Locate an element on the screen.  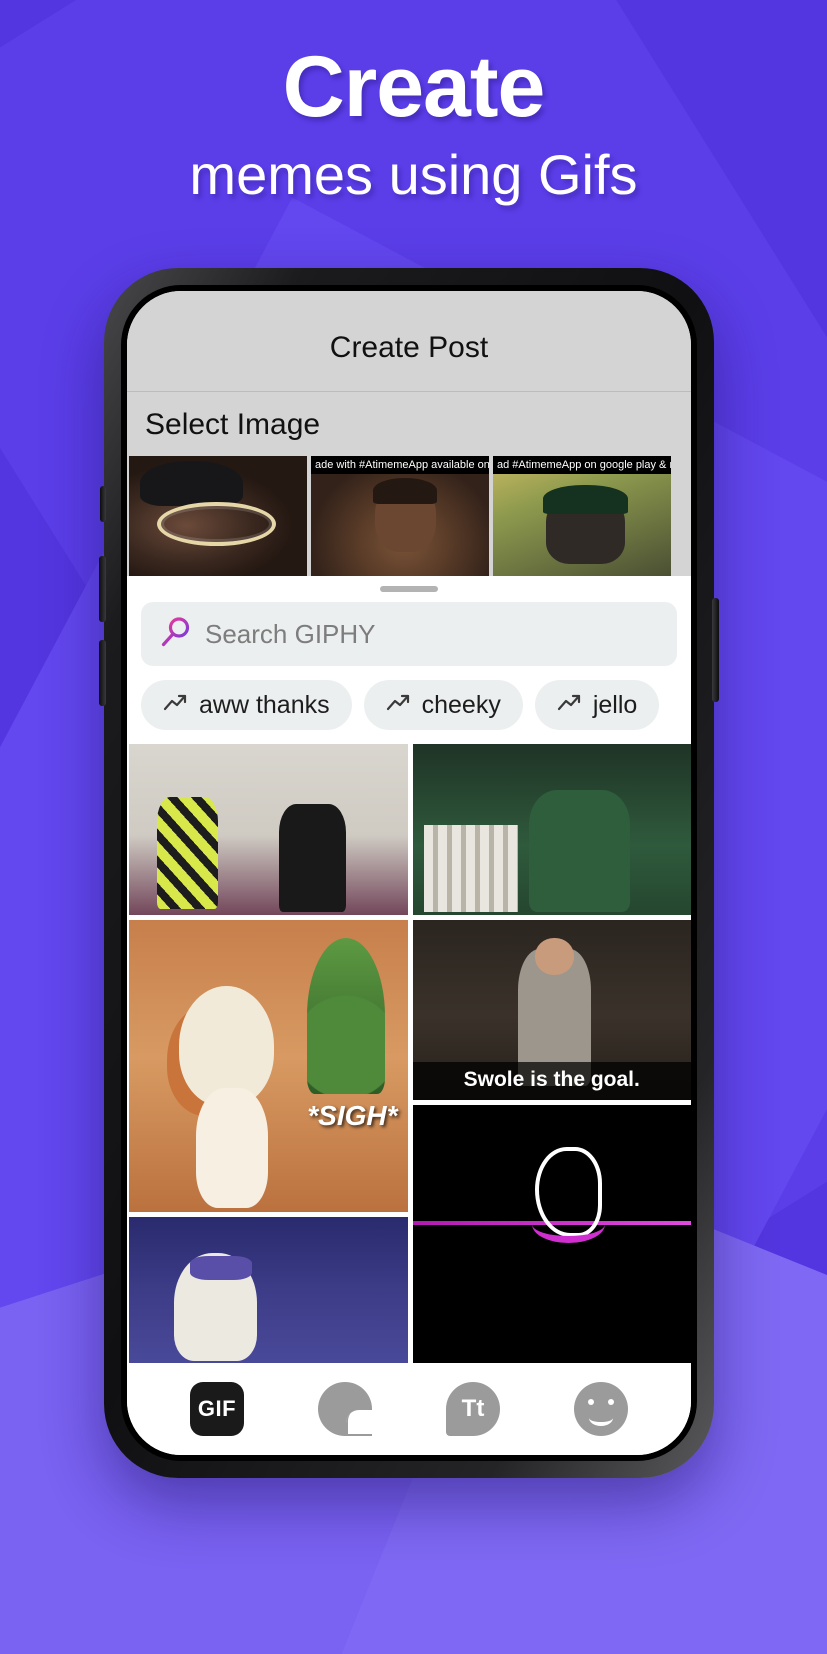
sticker-icon is located at coordinates (345, 1409).